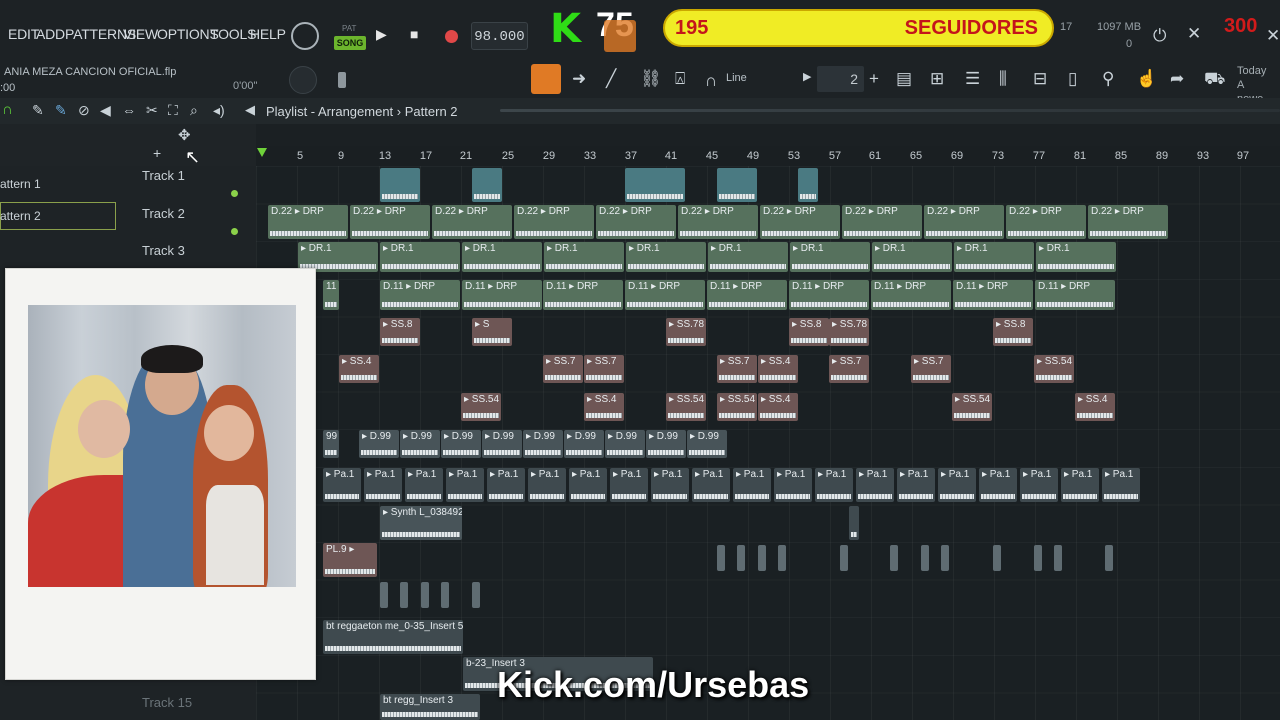  What do you see at coordinates (234, 231) in the screenshot?
I see `track-2-led` at bounding box center [234, 231].